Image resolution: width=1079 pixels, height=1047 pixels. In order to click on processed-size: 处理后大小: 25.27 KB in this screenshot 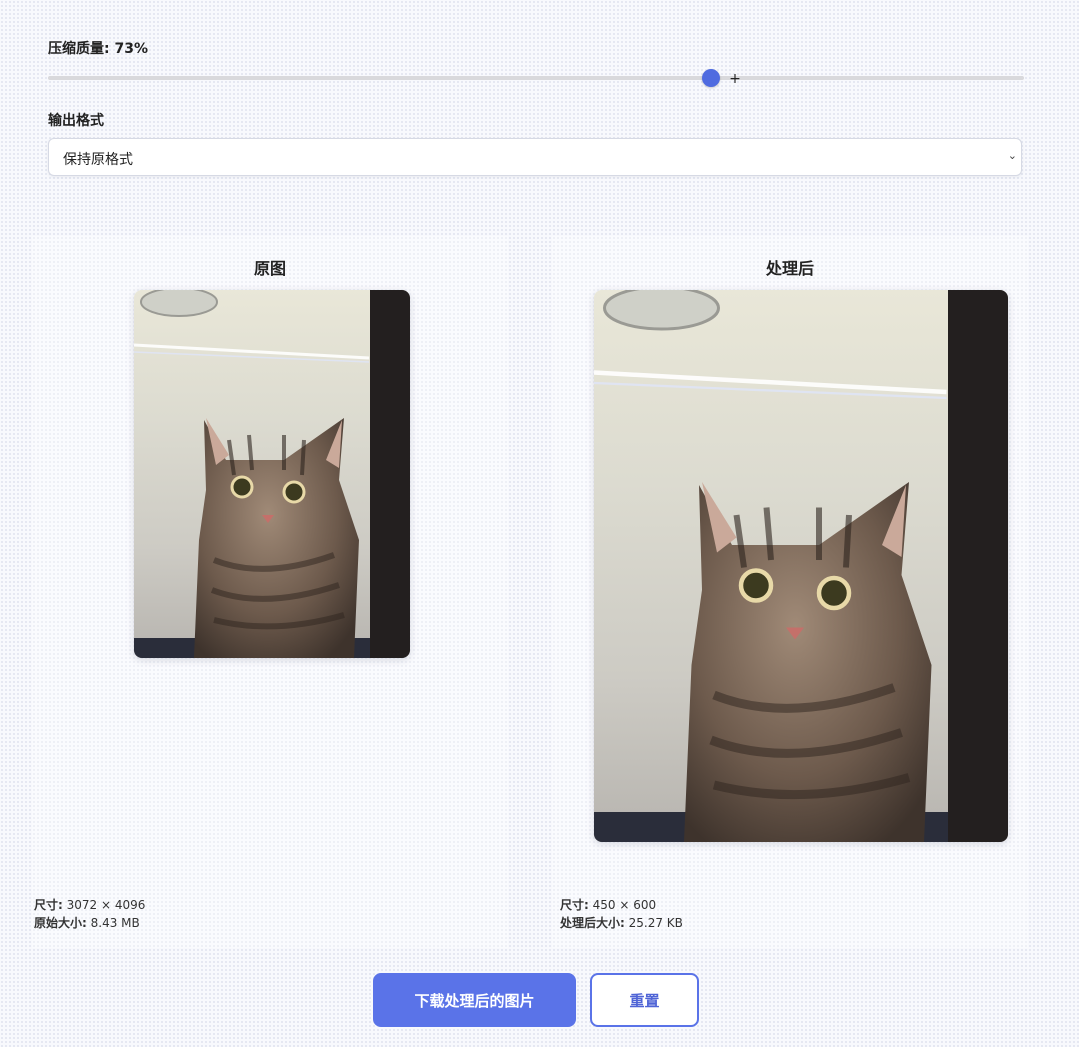, I will do `click(621, 923)`.